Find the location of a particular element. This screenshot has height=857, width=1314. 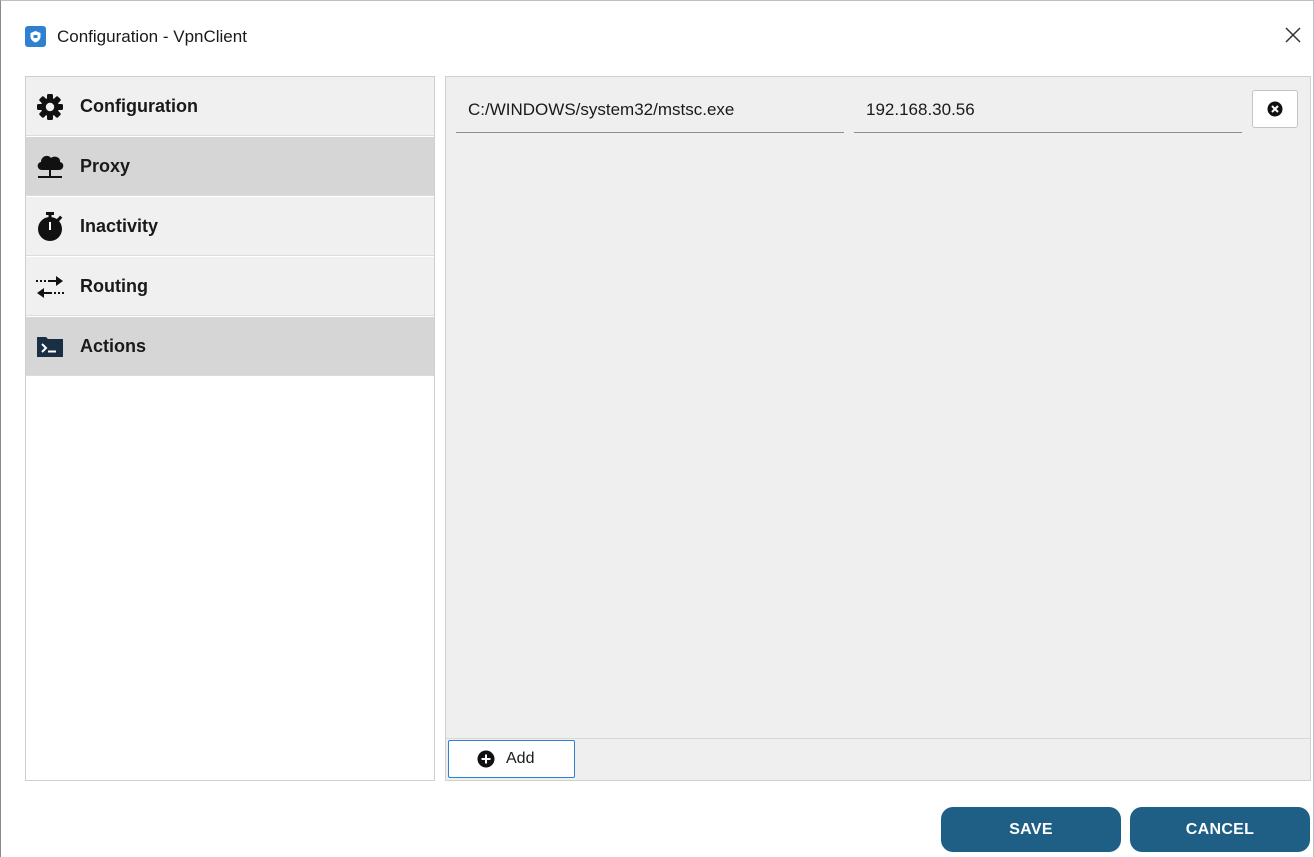

close-icon is located at coordinates (1293, 35).